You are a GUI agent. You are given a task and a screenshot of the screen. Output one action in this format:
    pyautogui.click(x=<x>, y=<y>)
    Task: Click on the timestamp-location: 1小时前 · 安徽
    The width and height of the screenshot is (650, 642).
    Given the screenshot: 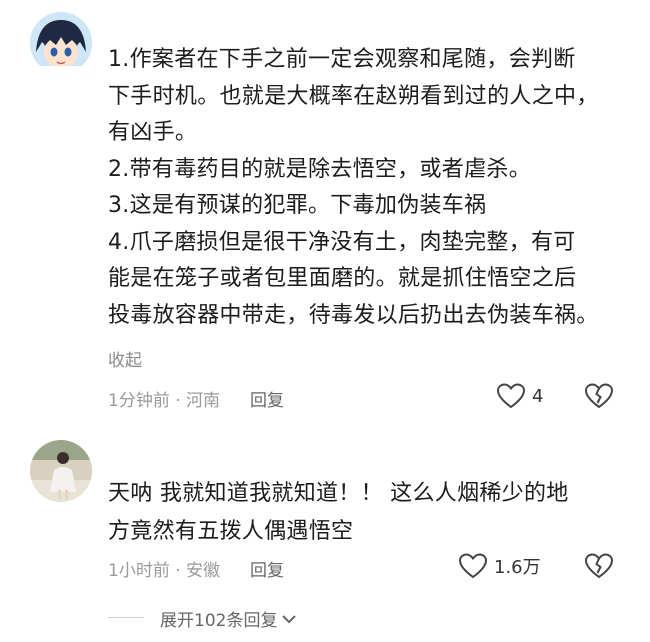 What is the action you would take?
    pyautogui.click(x=164, y=571)
    